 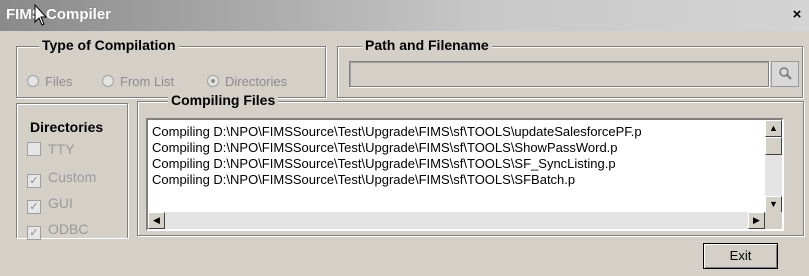 I want to click on radio-from-list: From List, so click(x=138, y=81).